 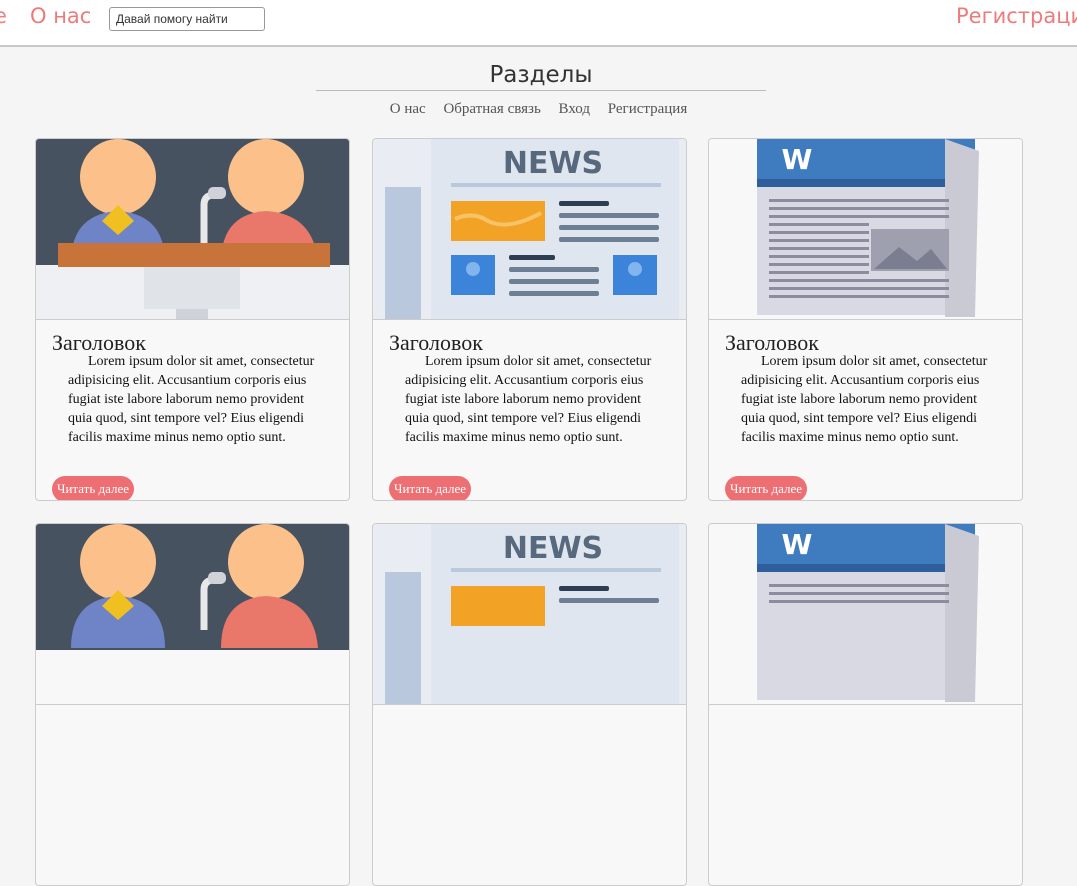 I want to click on nav-link-about: О нас, so click(x=60, y=16).